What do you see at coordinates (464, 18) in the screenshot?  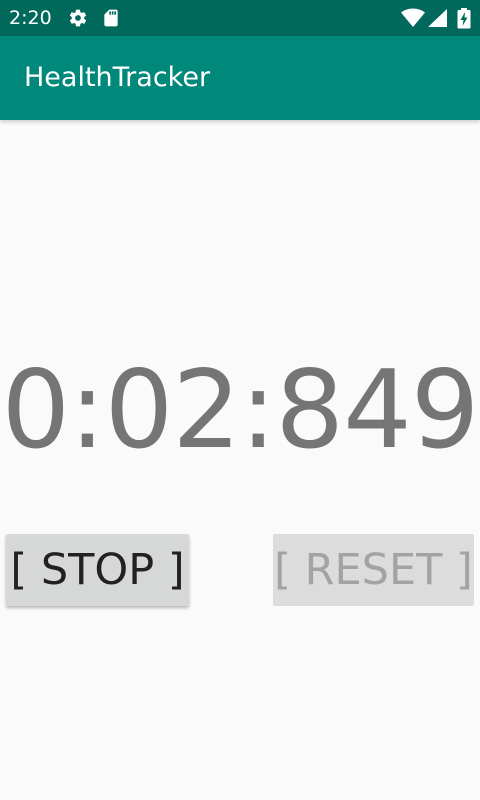 I see `battery-charging-icon` at bounding box center [464, 18].